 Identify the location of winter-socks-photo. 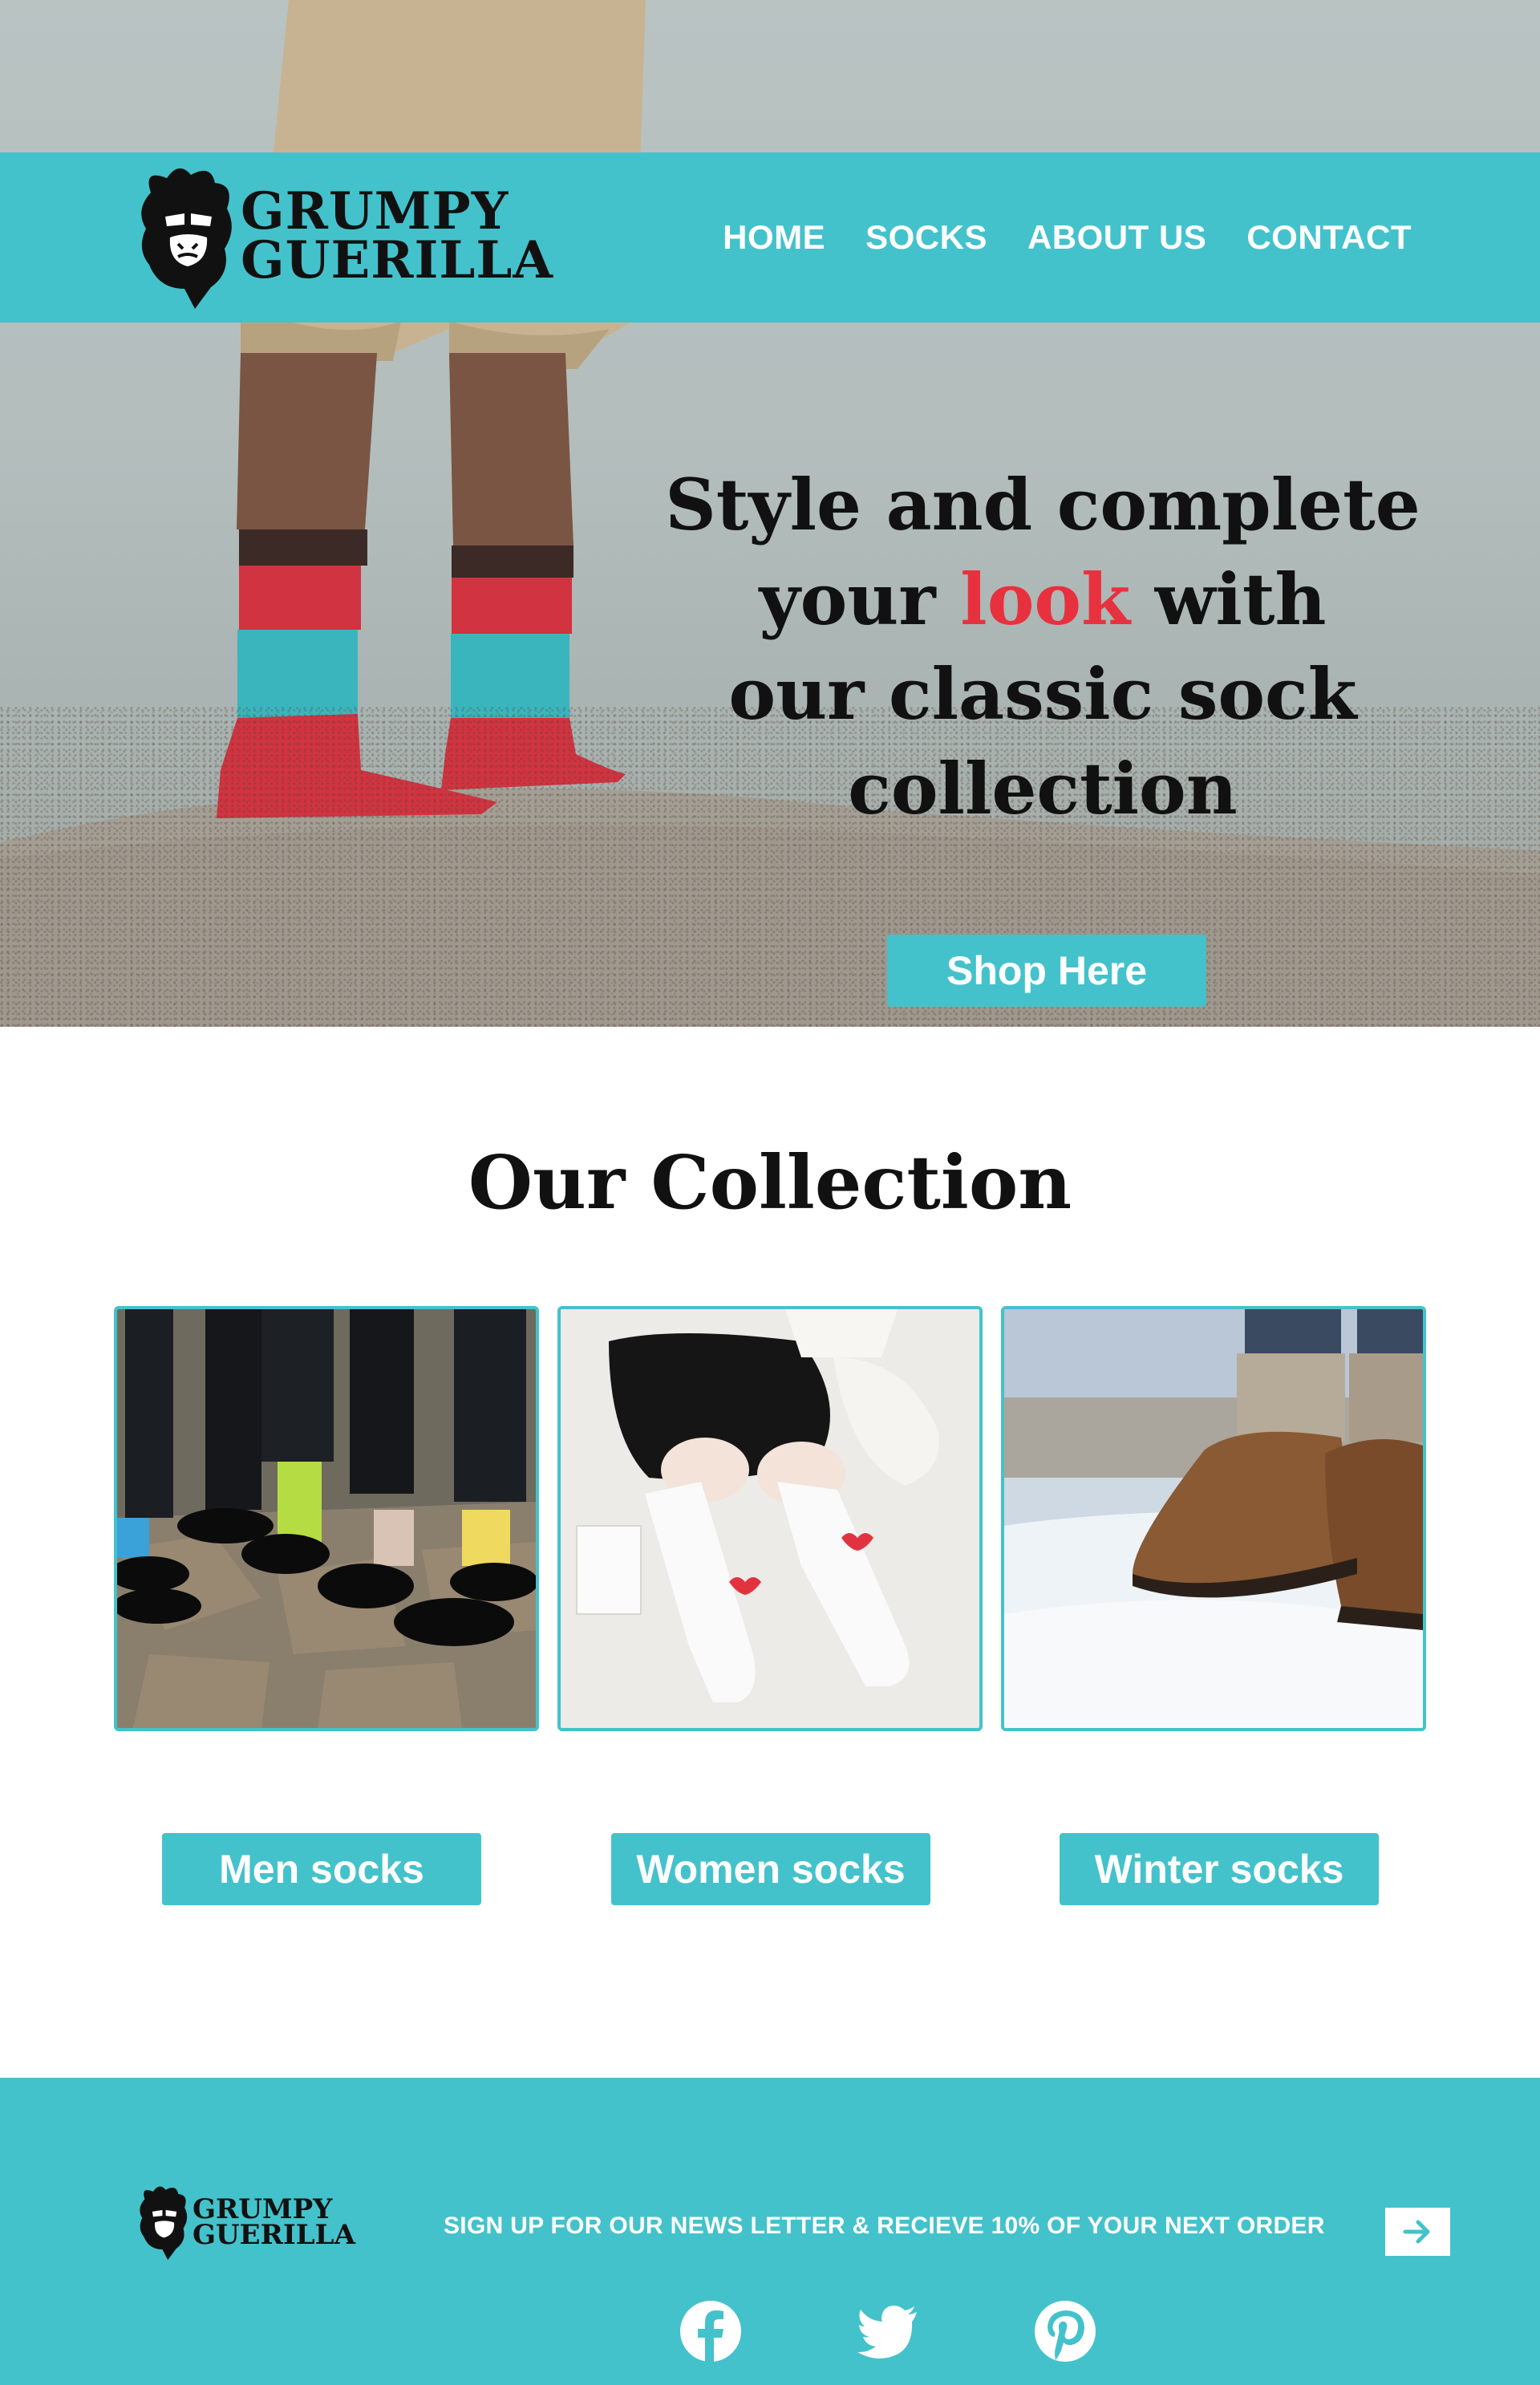
(1213, 1518).